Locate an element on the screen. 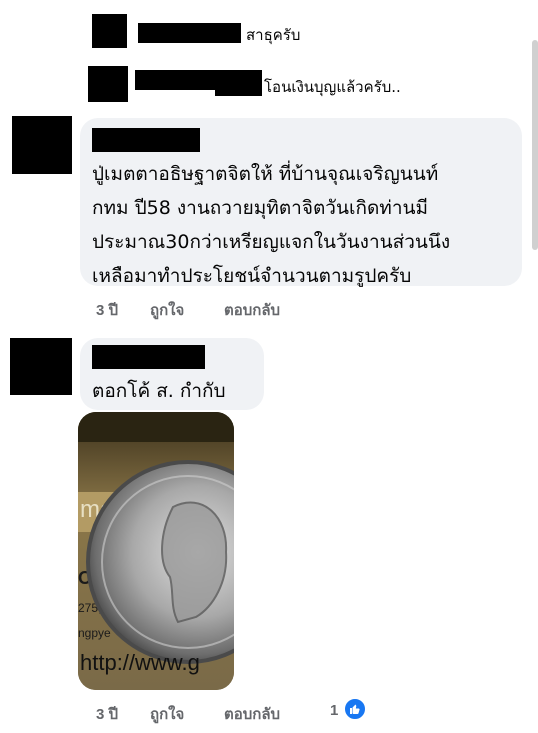 The width and height of the screenshot is (538, 733). thumbs-up-icon is located at coordinates (355, 709).